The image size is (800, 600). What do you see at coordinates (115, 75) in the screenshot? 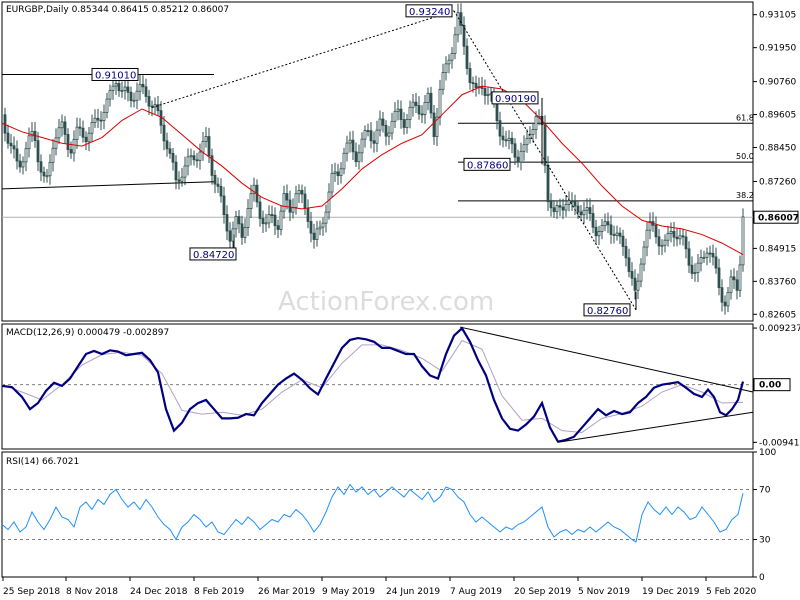
I see `price-annotation-label: 0.91010` at bounding box center [115, 75].